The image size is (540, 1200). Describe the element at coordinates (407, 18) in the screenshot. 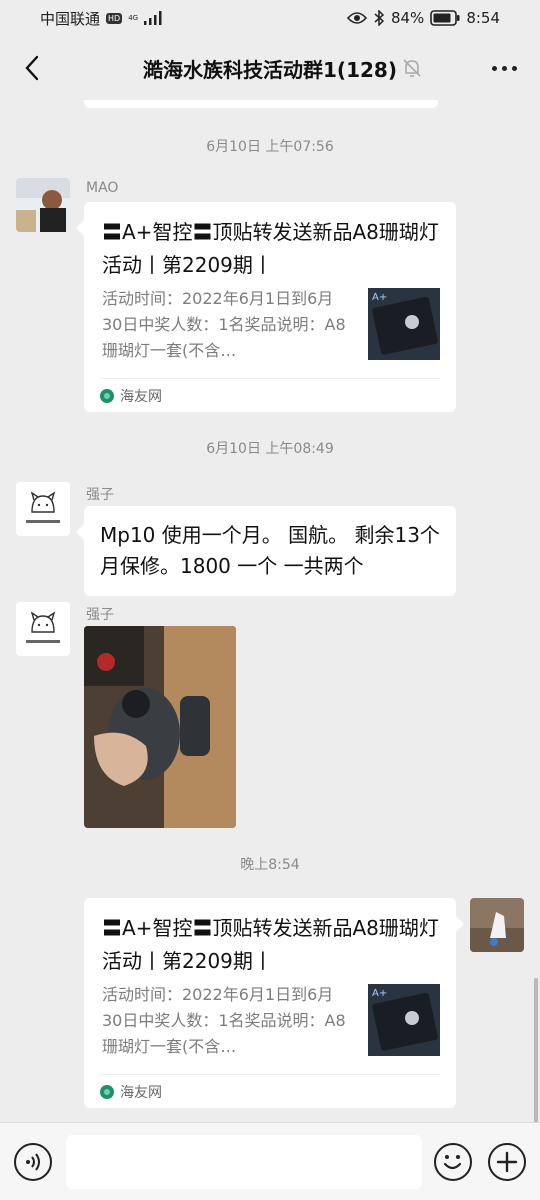

I see `battery-percent: 84%` at that location.